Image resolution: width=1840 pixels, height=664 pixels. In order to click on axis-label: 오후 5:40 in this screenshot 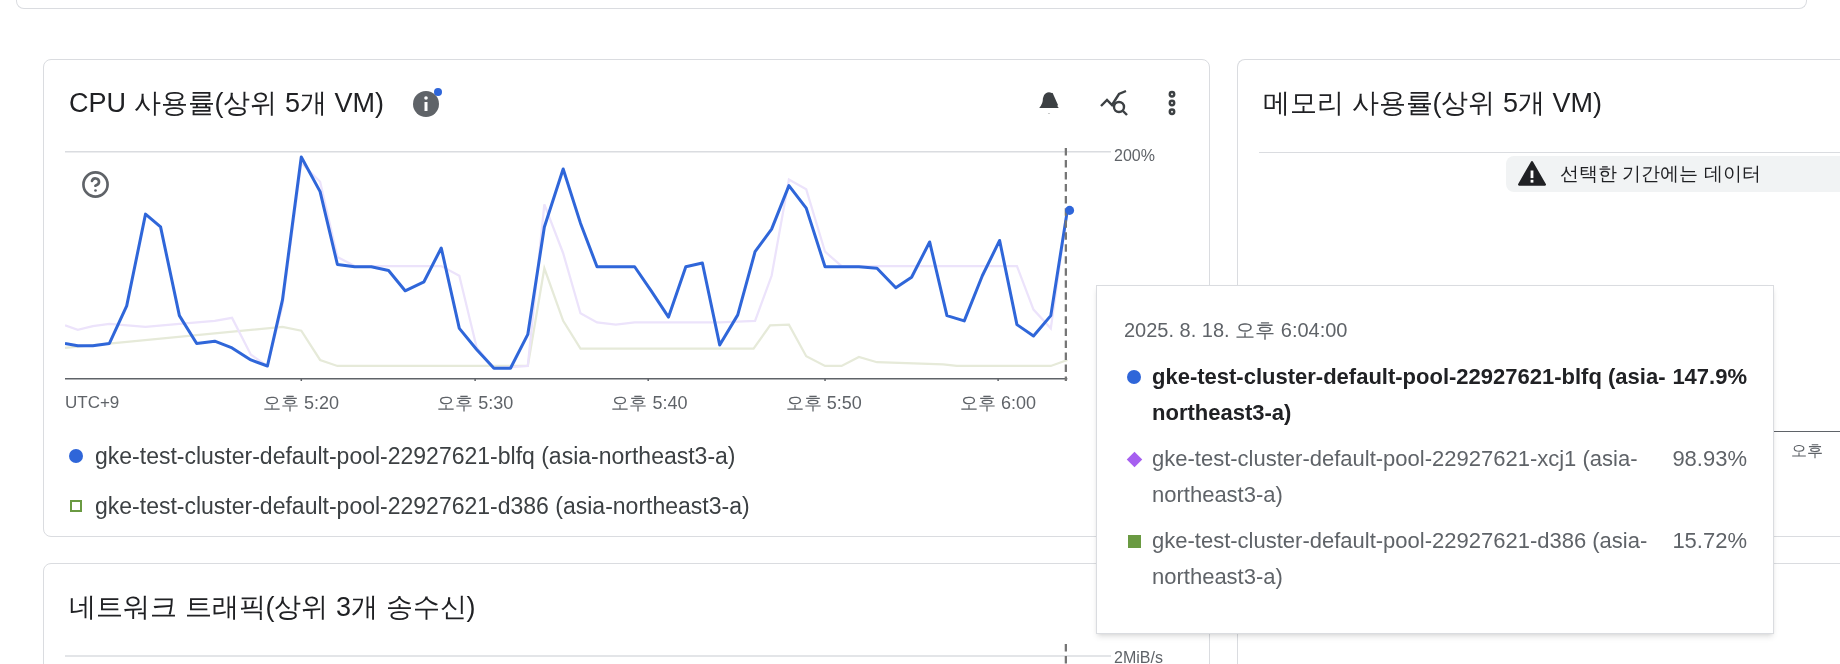, I will do `click(649, 403)`.